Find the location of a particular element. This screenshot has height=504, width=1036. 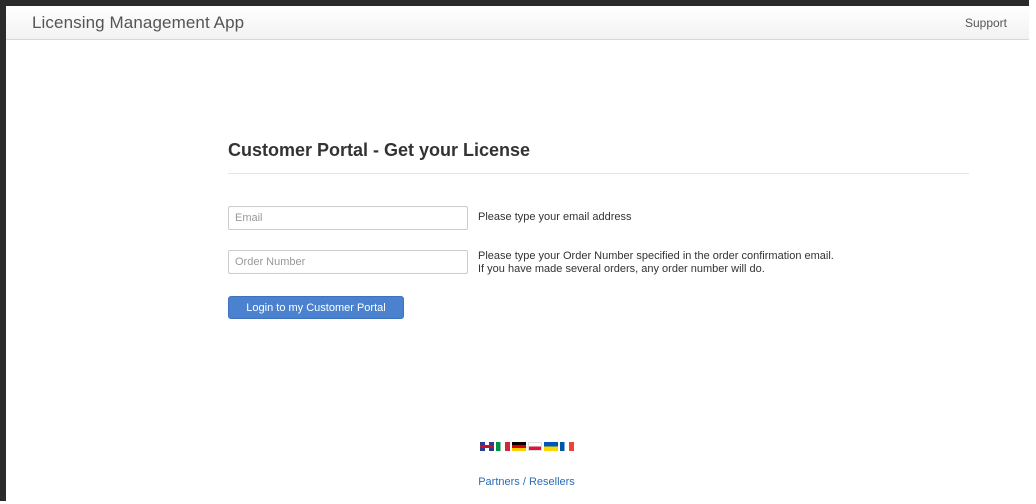

email-input is located at coordinates (348, 218).